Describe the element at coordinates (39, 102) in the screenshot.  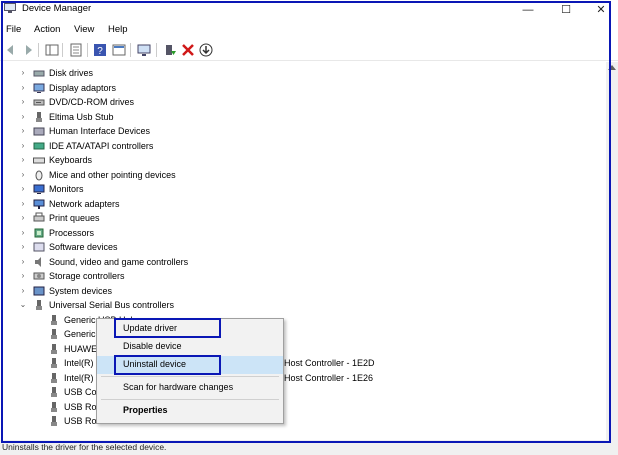
I see `dvd-drive-icon` at that location.